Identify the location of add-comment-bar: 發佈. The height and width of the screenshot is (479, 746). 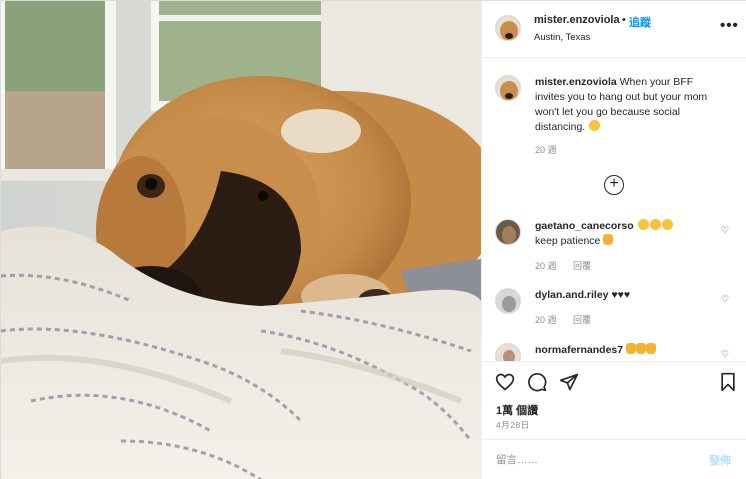
(614, 459).